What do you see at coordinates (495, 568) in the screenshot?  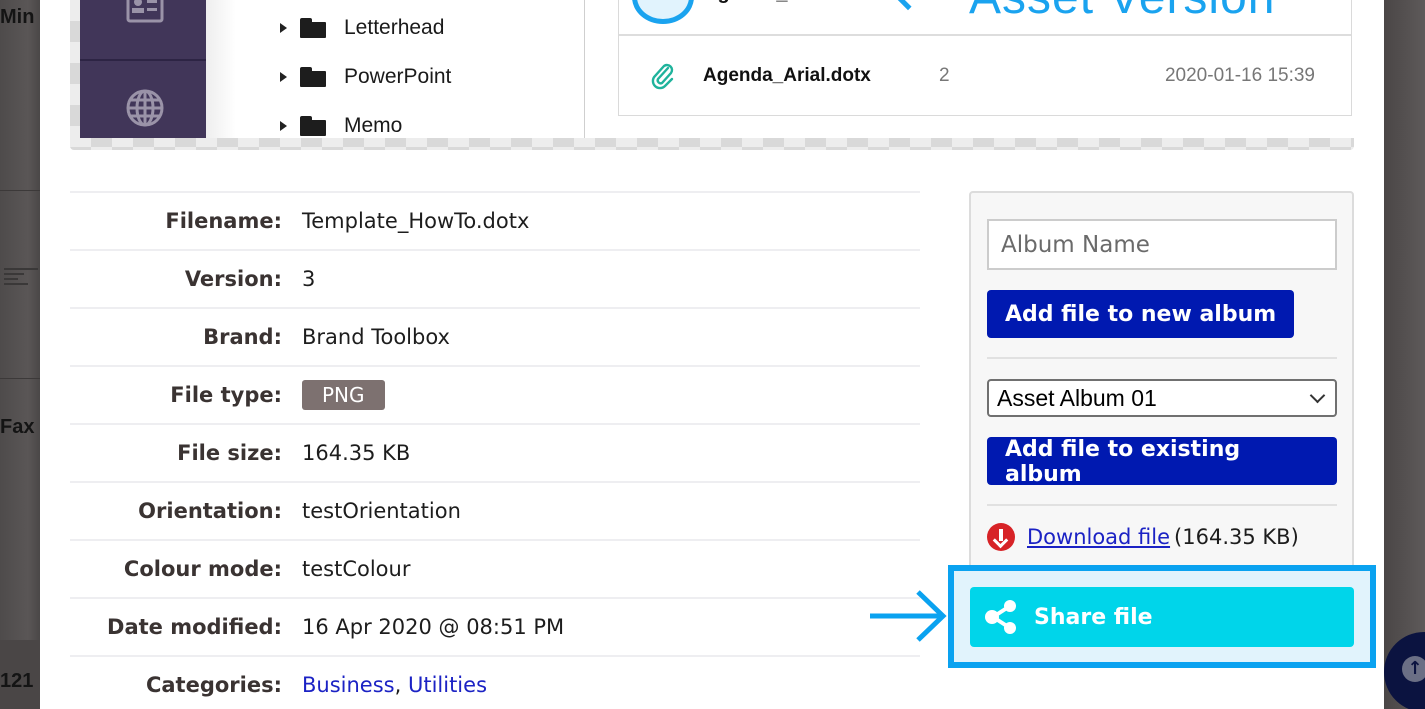 I see `detail-row-colour-mode: Colour mode: testColour` at bounding box center [495, 568].